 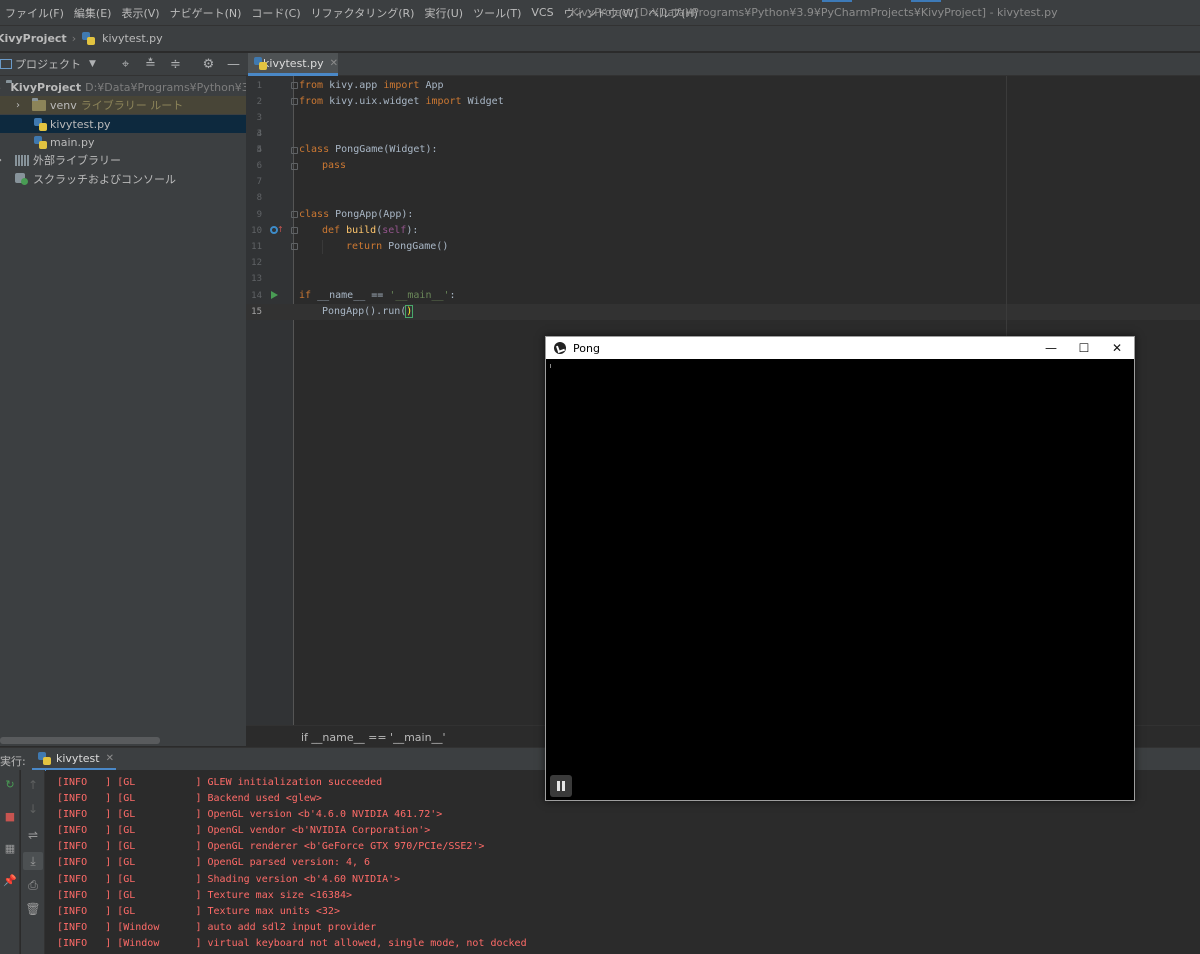 I want to click on collapse-all-icon: ≑, so click(x=175, y=64).